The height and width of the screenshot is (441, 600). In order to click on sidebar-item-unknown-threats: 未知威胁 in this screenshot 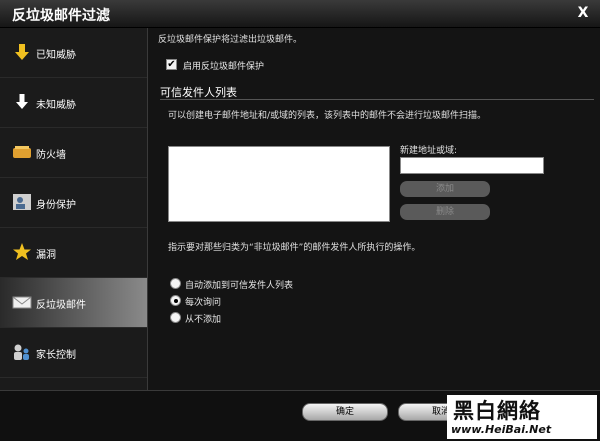, I will do `click(73, 103)`.